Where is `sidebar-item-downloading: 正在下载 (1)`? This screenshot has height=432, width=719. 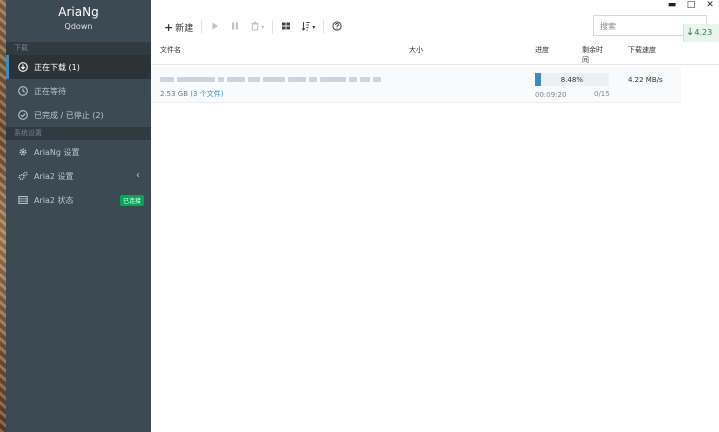
sidebar-item-downloading: 正在下载 (1) is located at coordinates (78, 67).